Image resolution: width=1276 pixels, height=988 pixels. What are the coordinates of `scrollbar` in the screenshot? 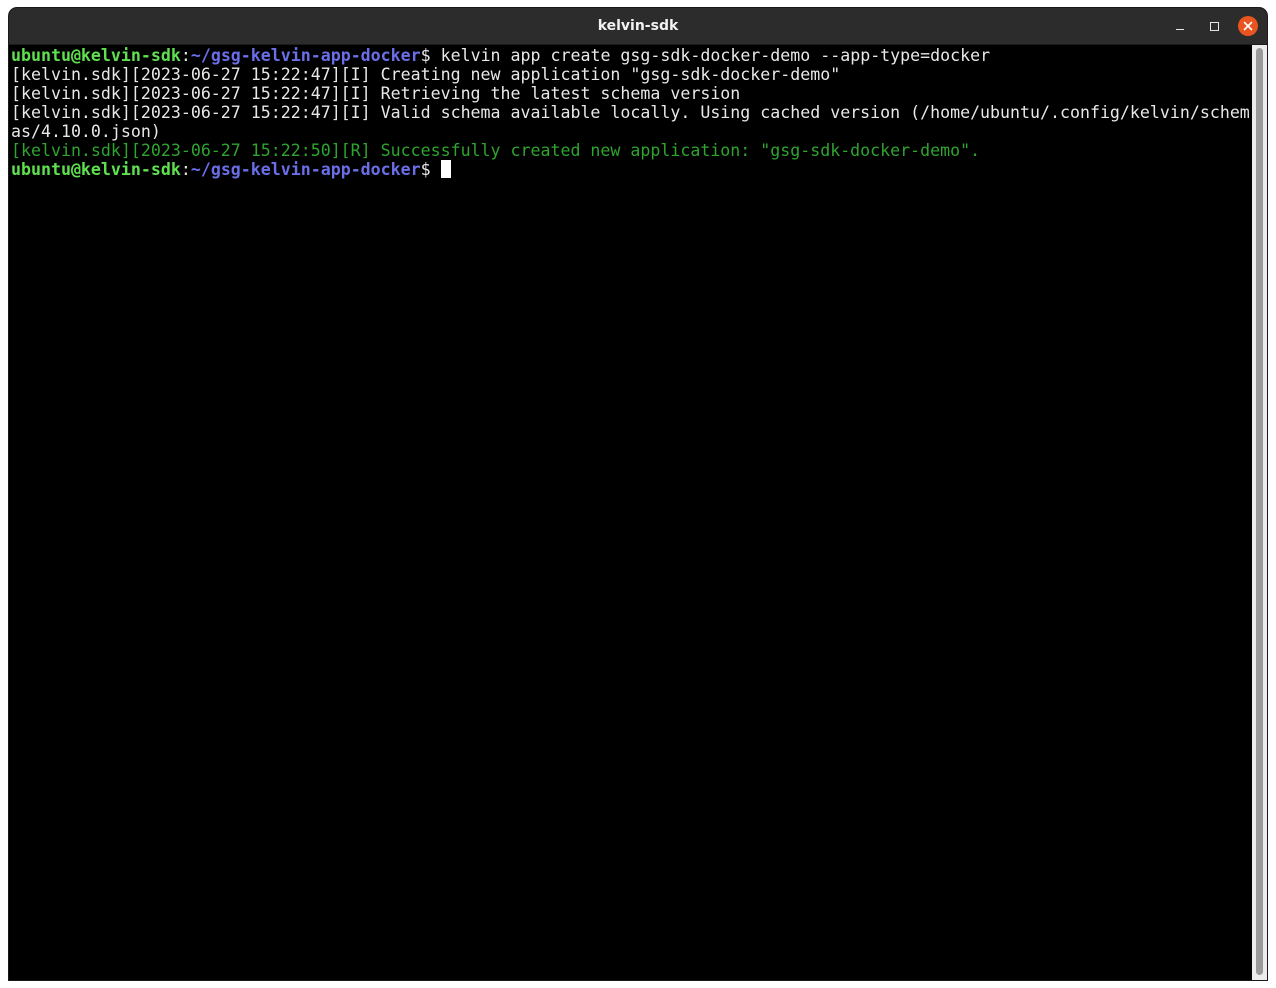 It's located at (1259, 512).